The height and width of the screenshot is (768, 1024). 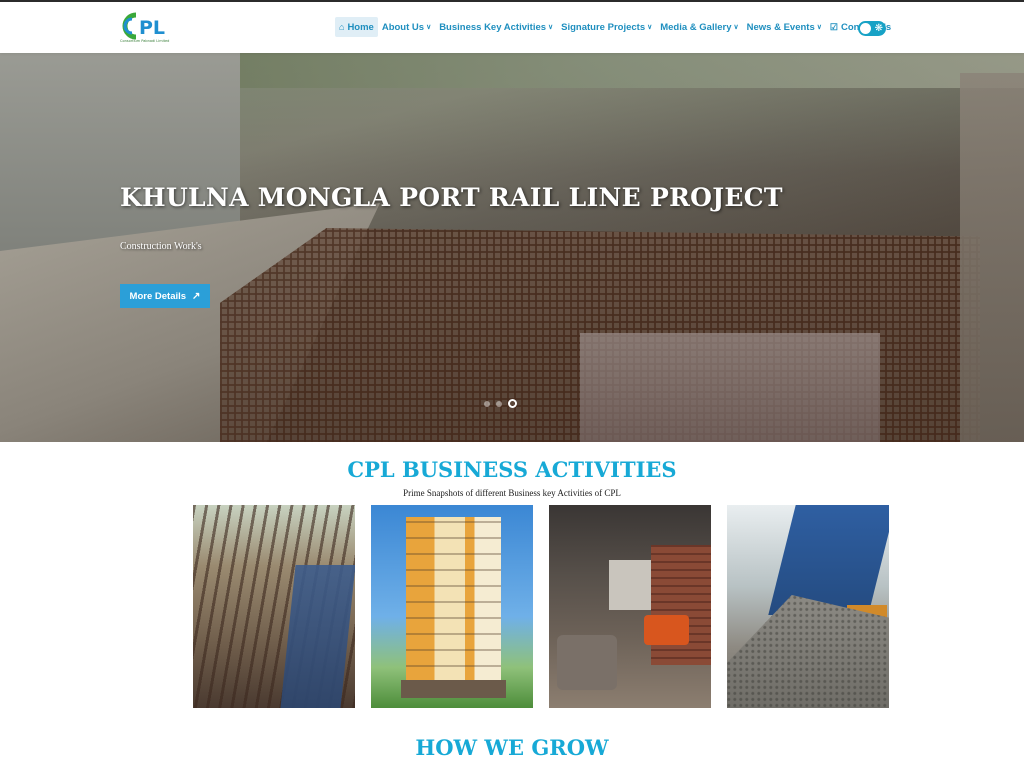 What do you see at coordinates (808, 651) in the screenshot?
I see `gravel-pile` at bounding box center [808, 651].